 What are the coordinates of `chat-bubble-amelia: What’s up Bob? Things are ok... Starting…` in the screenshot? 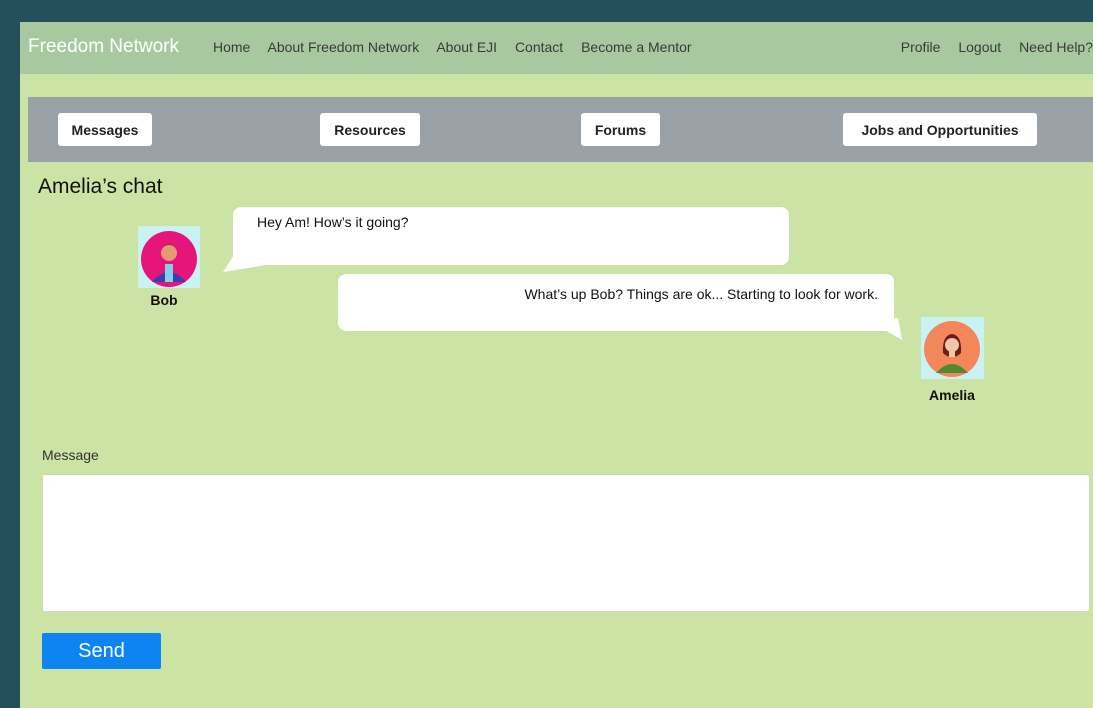 It's located at (616, 302).